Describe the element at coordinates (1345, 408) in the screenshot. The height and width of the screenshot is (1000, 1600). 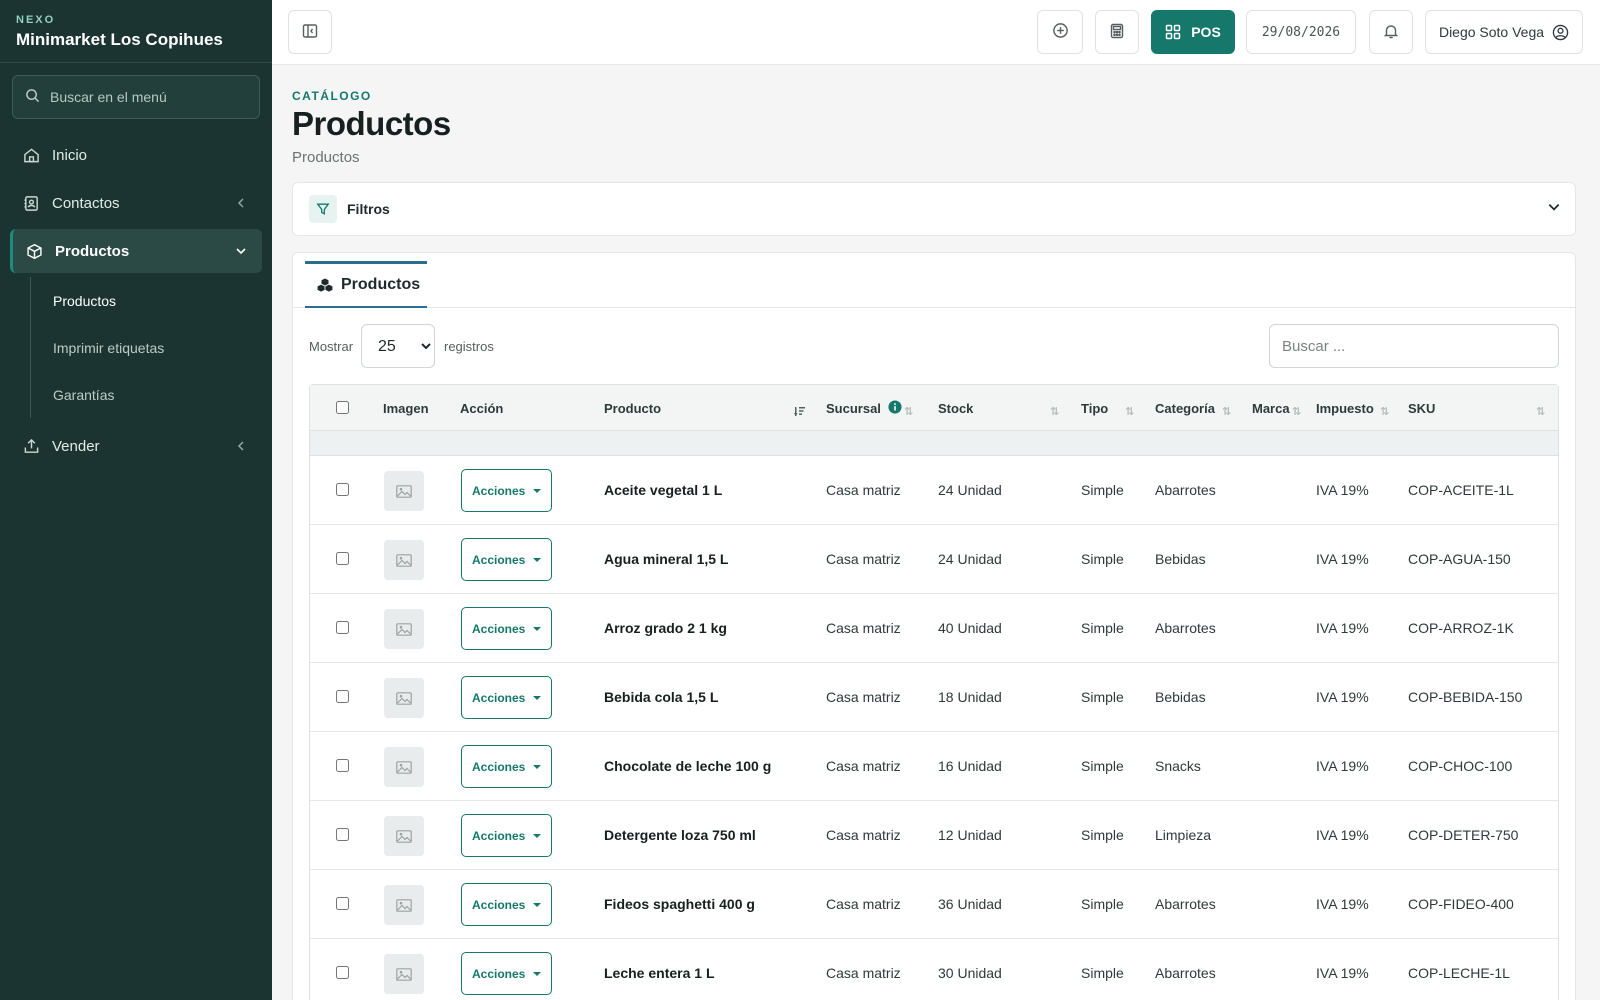
I see `column-header-impuesto: Impuesto` at that location.